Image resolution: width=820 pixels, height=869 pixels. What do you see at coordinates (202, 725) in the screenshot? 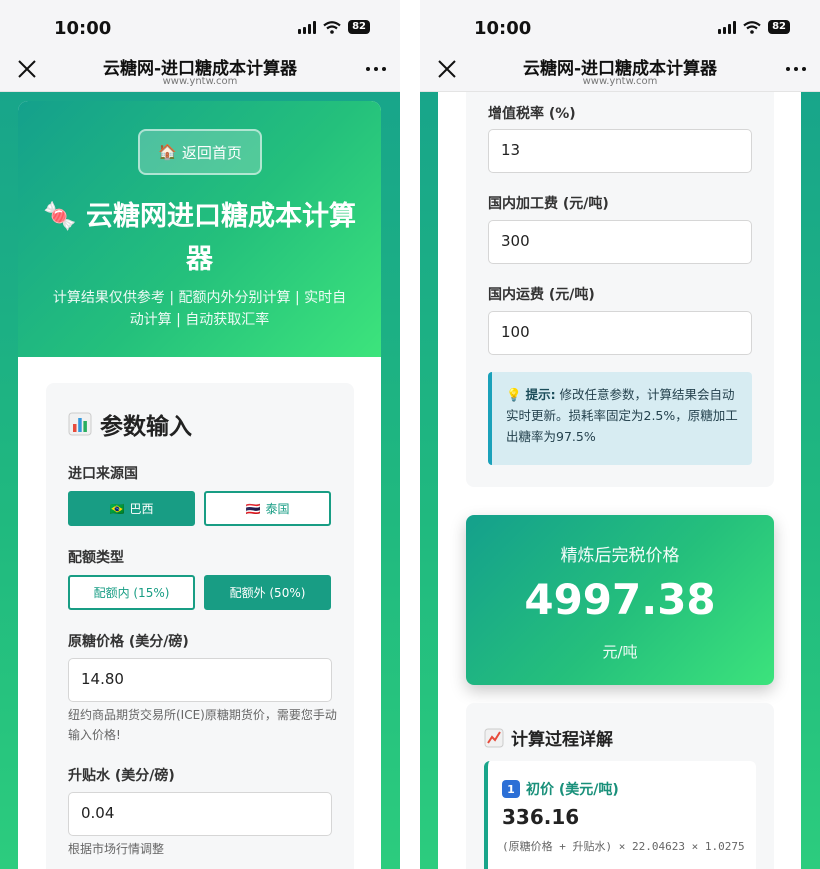
I see `raw-price-hint: 纽约商品期货交易所(ICE)原糖期货价，需要您手动输入价格!` at bounding box center [202, 725].